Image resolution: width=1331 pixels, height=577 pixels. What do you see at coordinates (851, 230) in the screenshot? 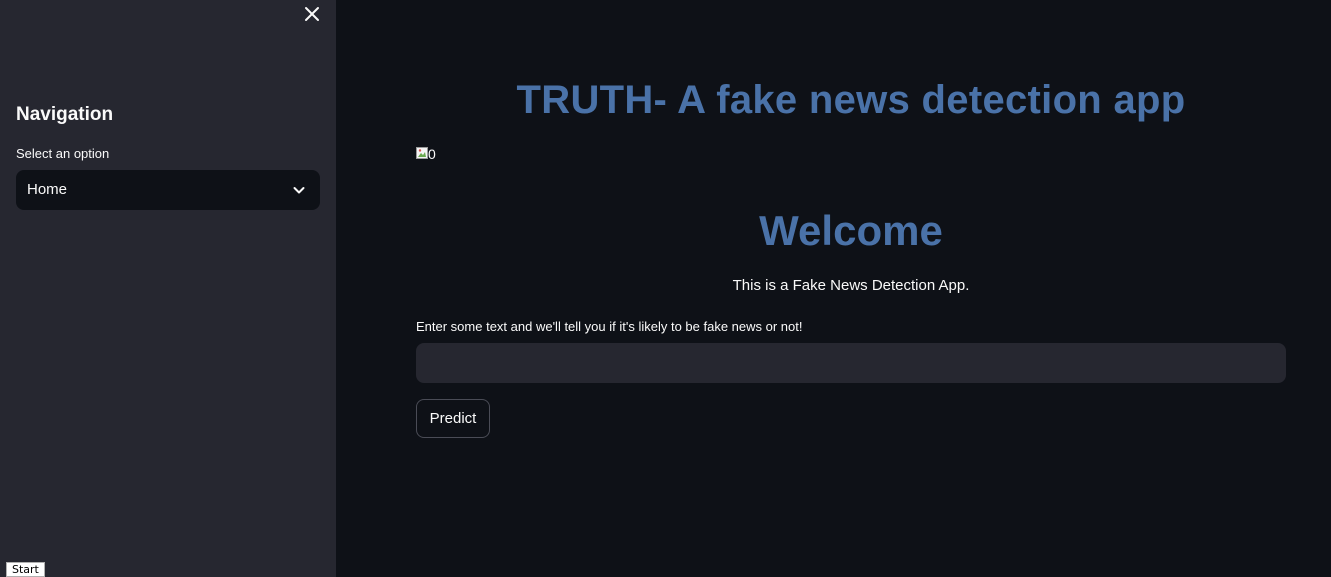
I see `welcome-heading: Welcome` at bounding box center [851, 230].